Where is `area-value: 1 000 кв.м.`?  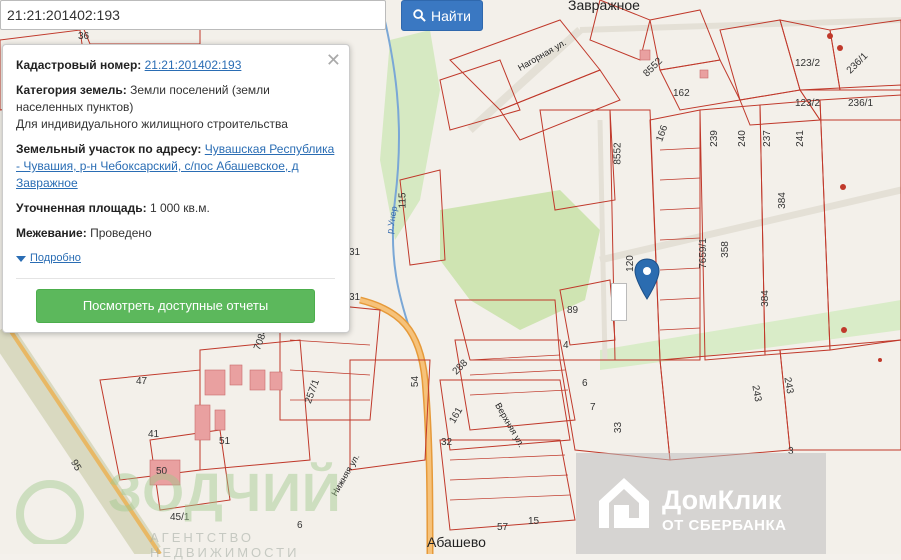 area-value: 1 000 кв.м. is located at coordinates (179, 208).